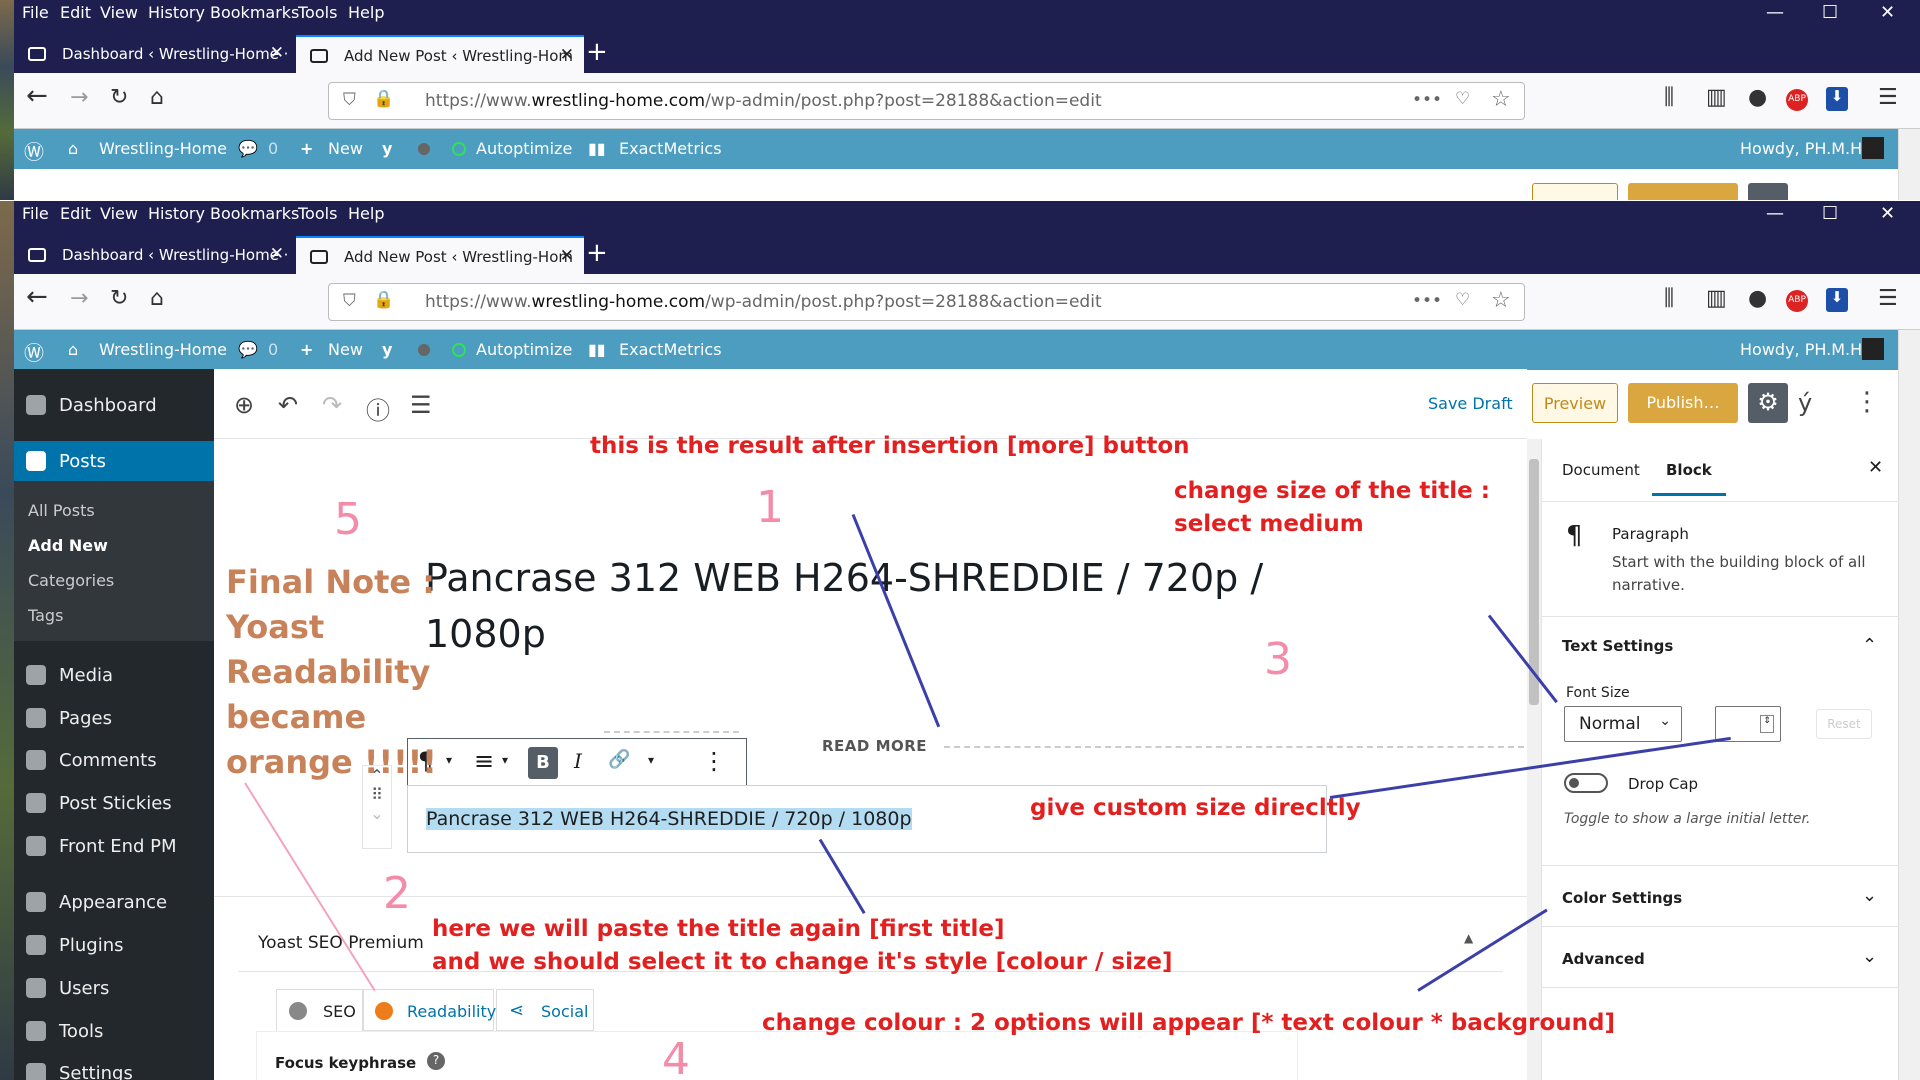 The width and height of the screenshot is (1920, 1080). Describe the element at coordinates (1501, 99) in the screenshot. I see `bookmark-star-icon: ☆` at that location.